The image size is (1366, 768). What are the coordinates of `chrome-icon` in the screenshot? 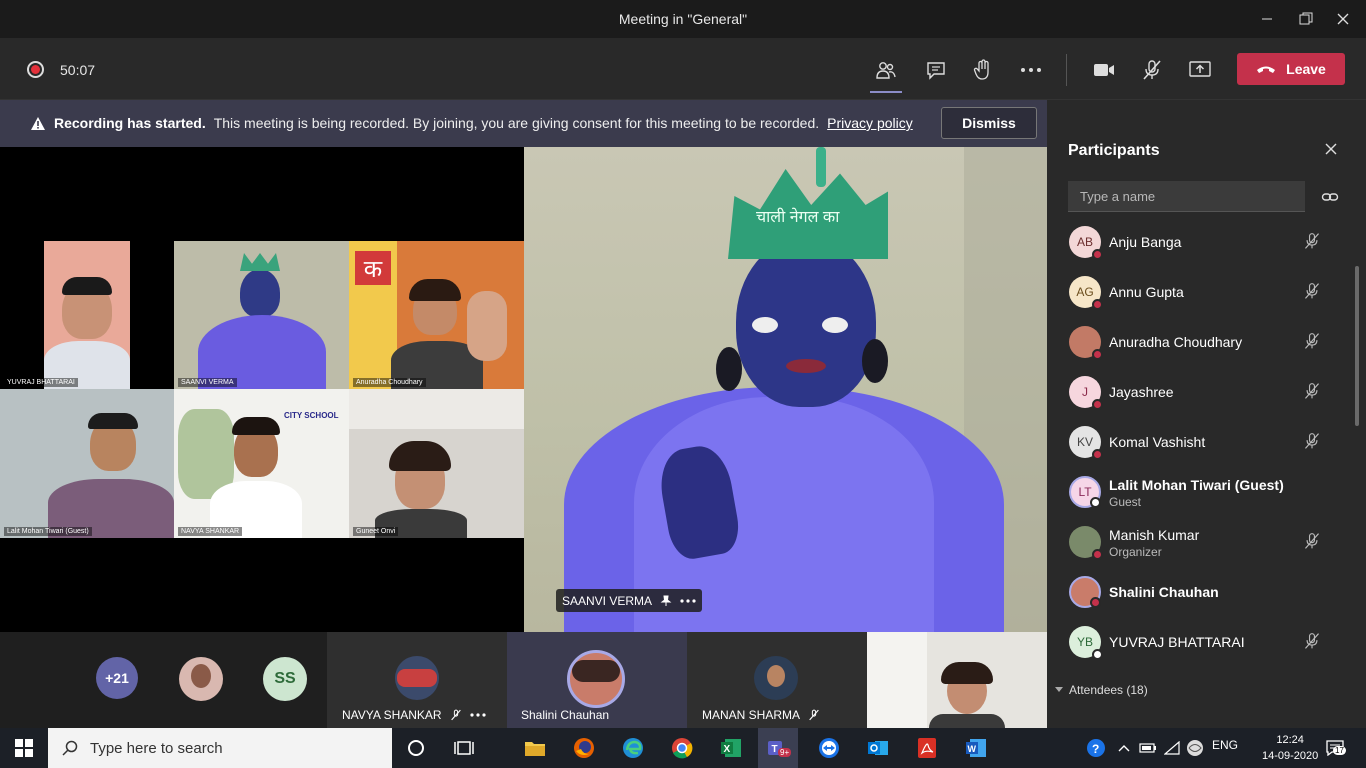 It's located at (682, 748).